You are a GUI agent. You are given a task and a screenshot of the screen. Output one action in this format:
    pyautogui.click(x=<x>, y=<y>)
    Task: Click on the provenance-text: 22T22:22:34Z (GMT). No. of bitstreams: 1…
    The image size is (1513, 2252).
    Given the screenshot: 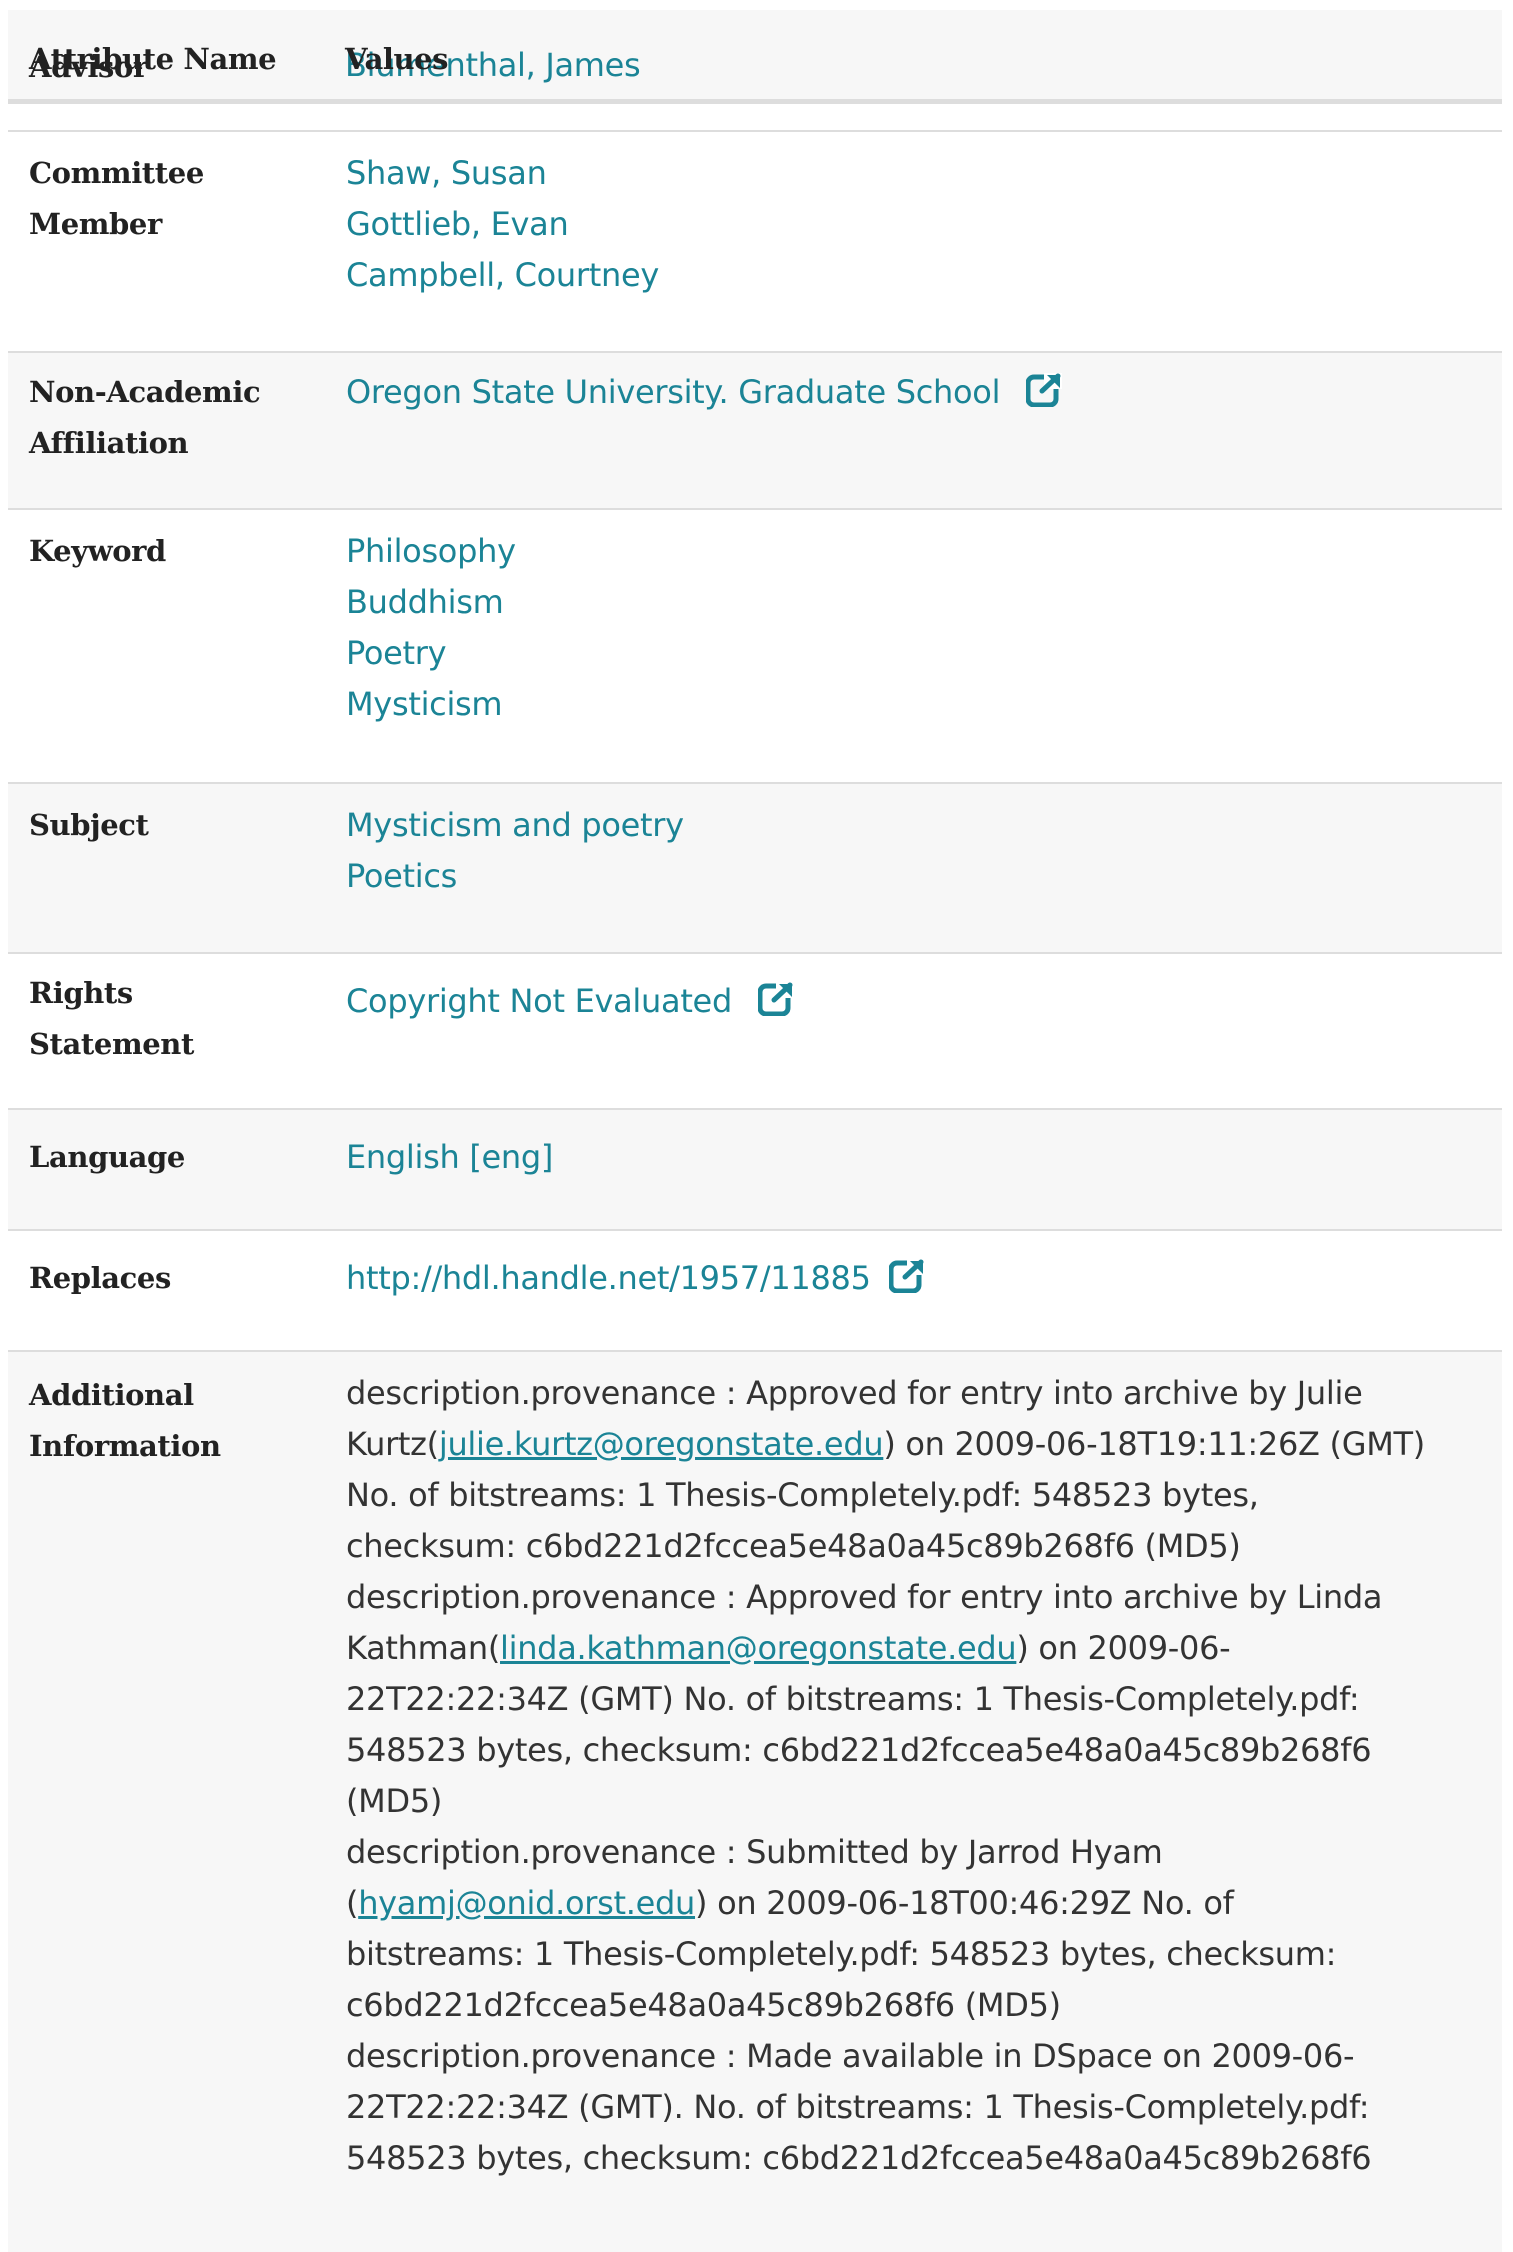 What is the action you would take?
    pyautogui.click(x=858, y=2107)
    